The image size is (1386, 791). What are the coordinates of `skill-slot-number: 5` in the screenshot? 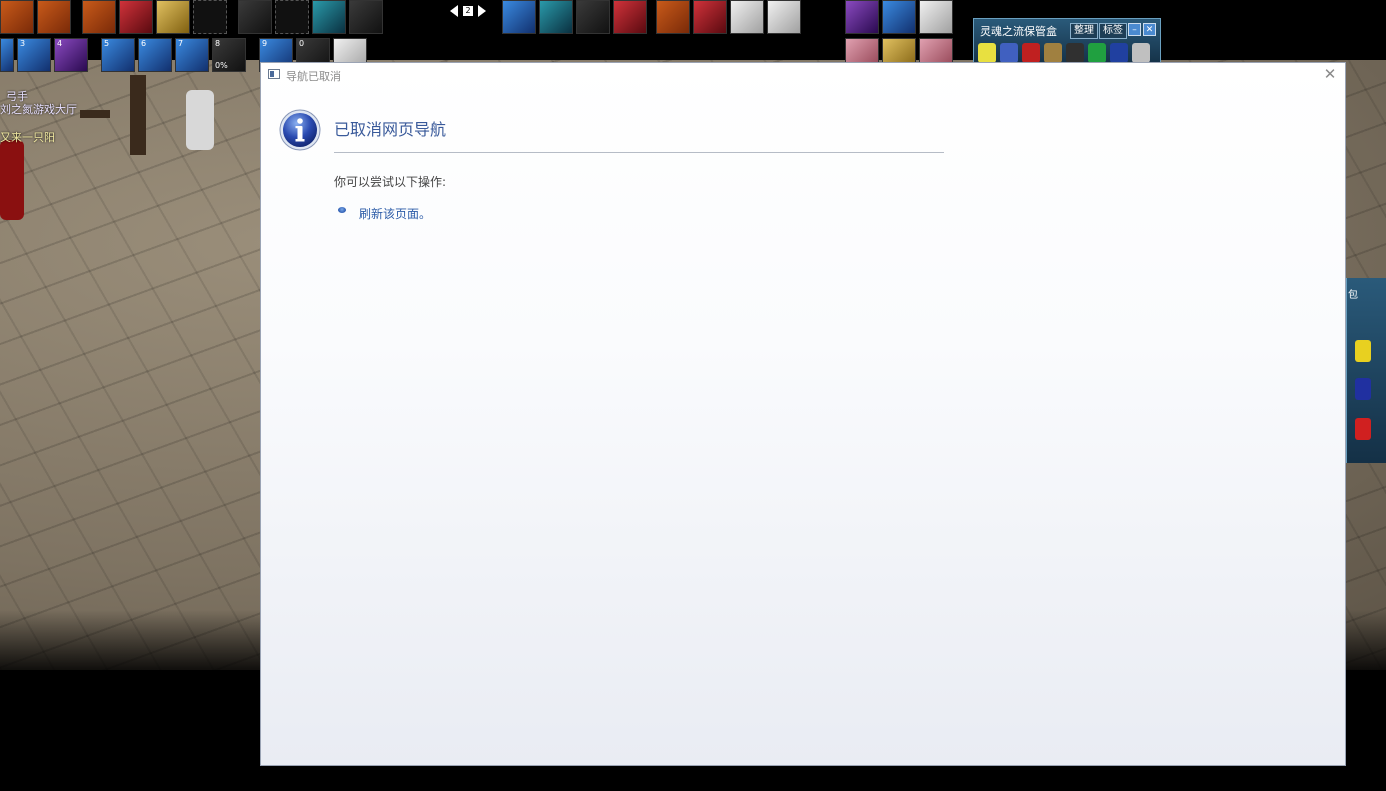 It's located at (107, 43).